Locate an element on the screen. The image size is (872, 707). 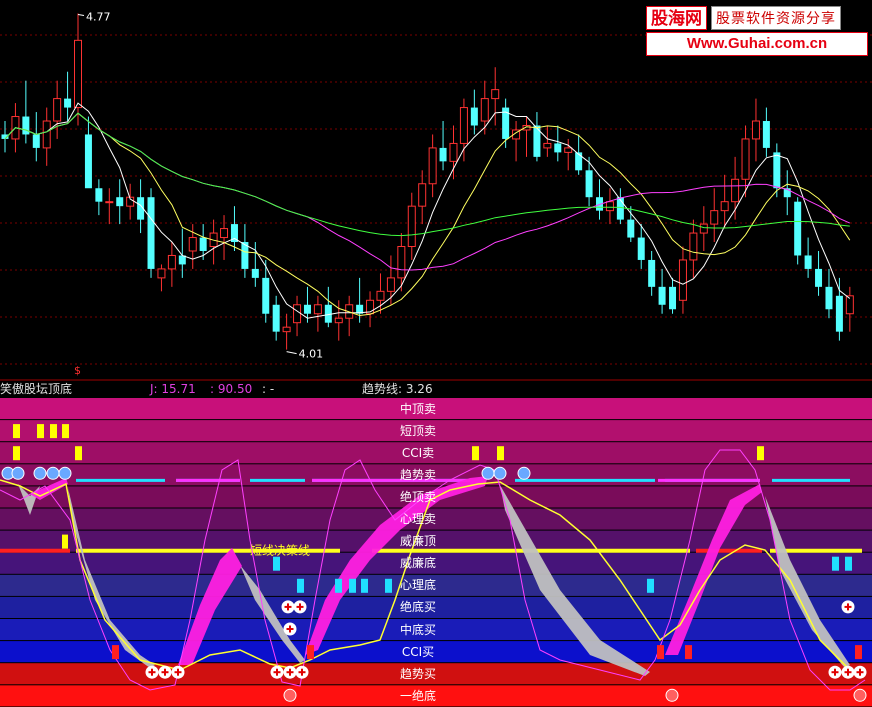
low-price-label: 4.01 is located at coordinates (311, 354).